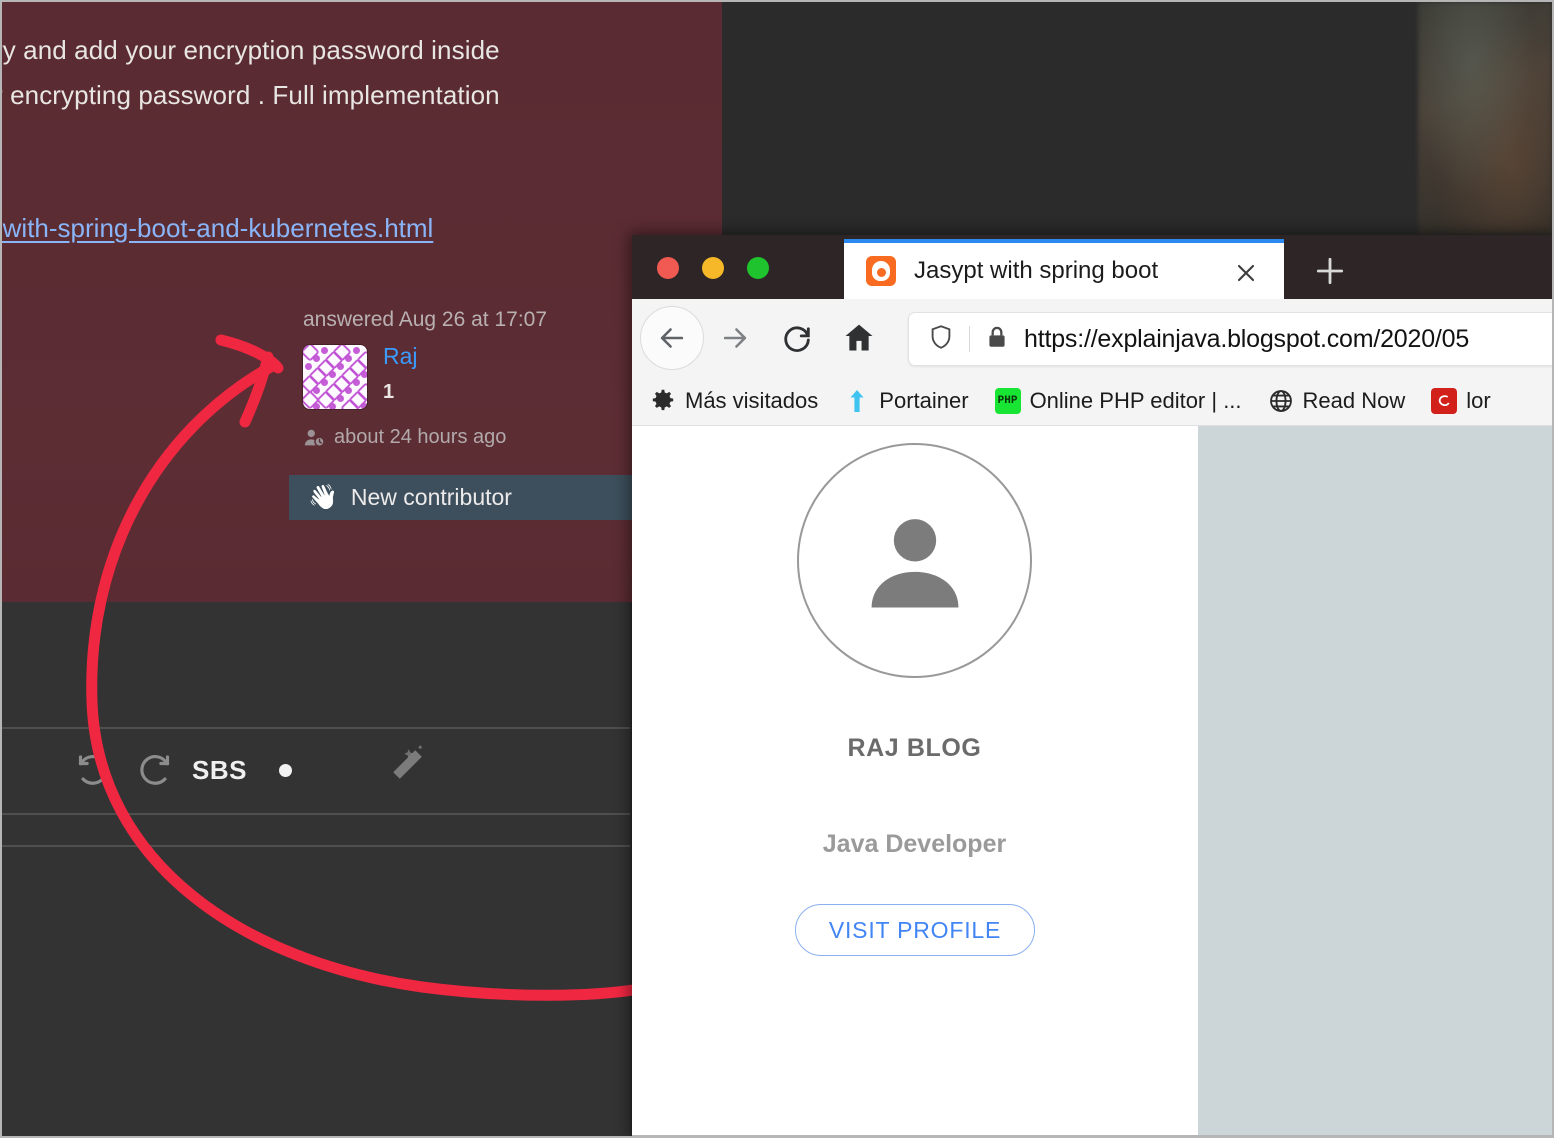 The width and height of the screenshot is (1554, 1138). Describe the element at coordinates (431, 497) in the screenshot. I see `new-contributor-label: New contributor` at that location.